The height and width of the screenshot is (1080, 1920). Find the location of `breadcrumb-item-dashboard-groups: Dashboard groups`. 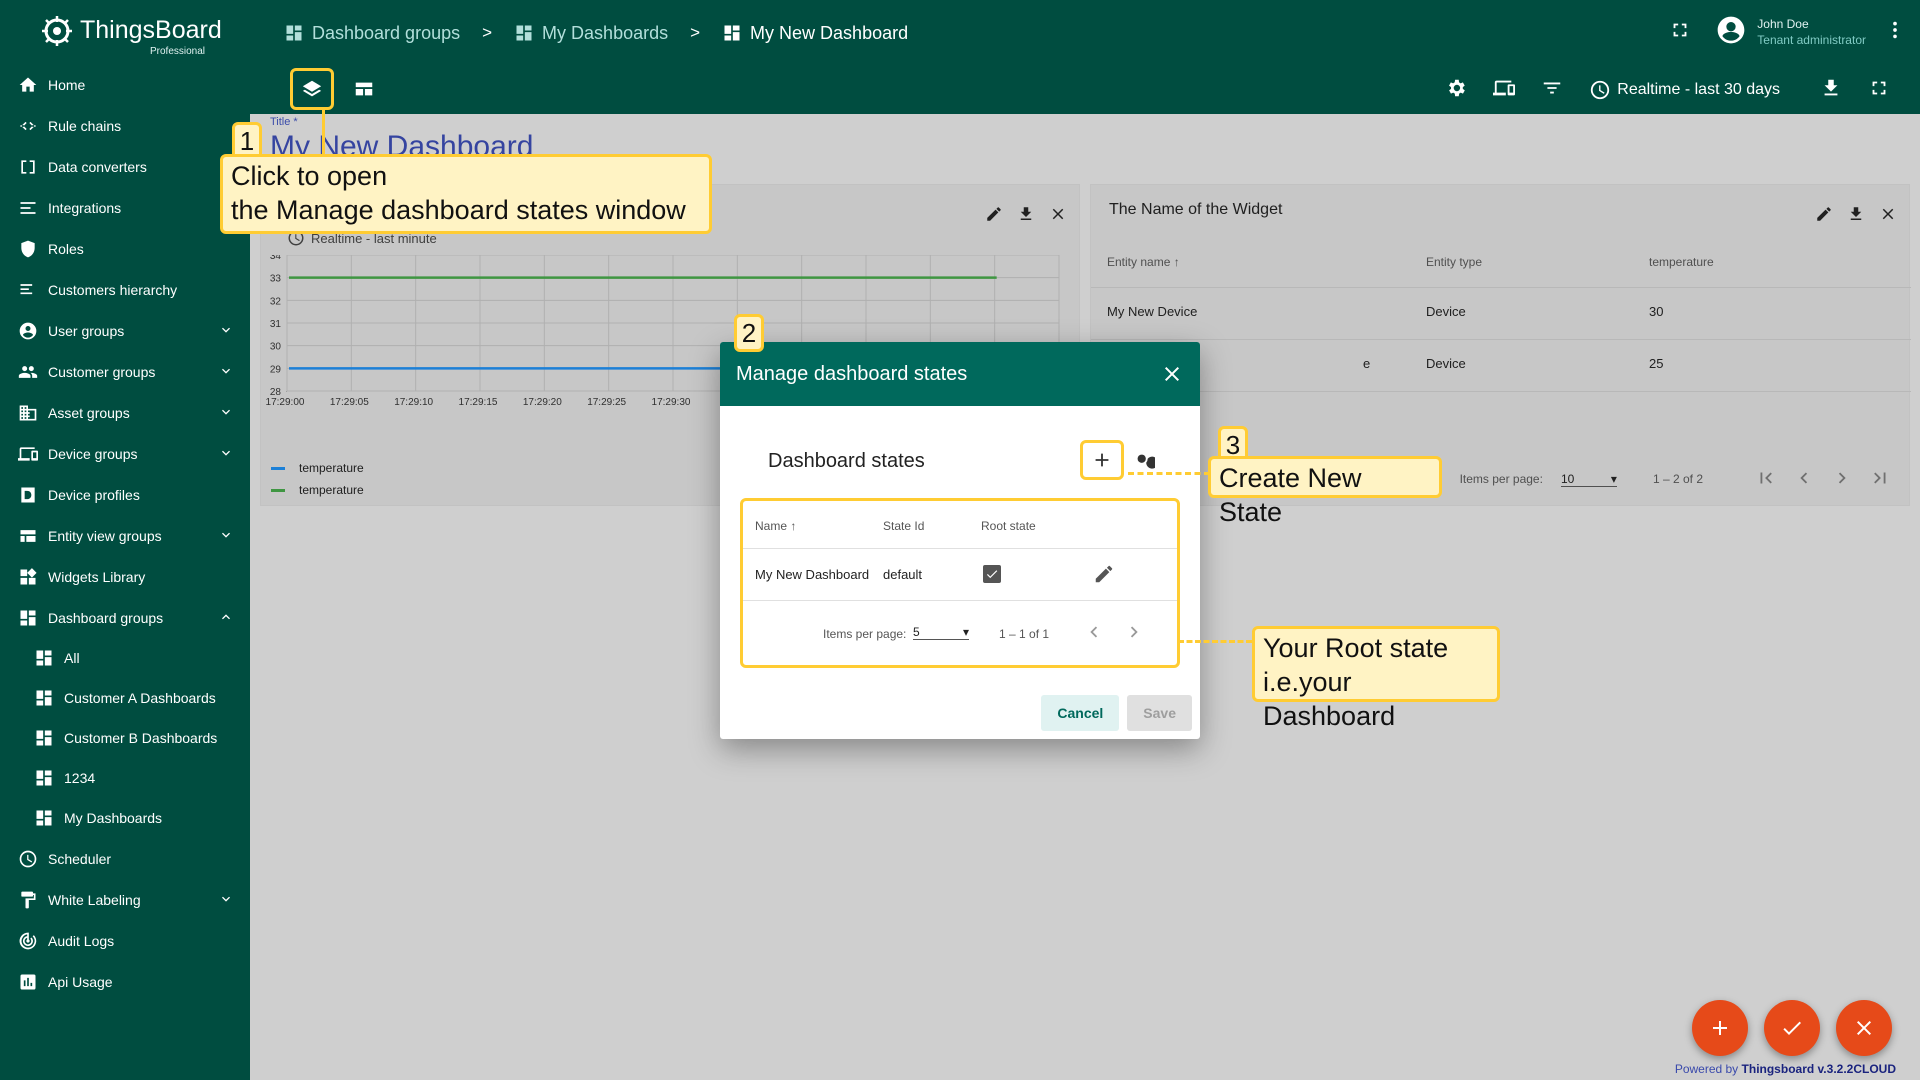

breadcrumb-item-dashboard-groups: Dashboard groups is located at coordinates (372, 33).